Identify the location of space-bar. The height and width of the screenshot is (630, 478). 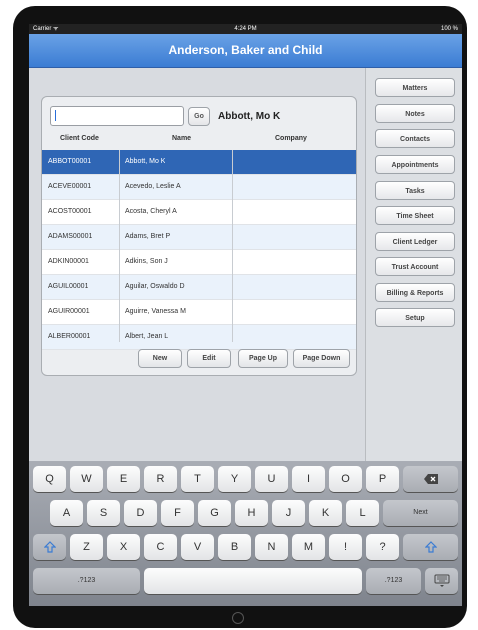
(253, 581).